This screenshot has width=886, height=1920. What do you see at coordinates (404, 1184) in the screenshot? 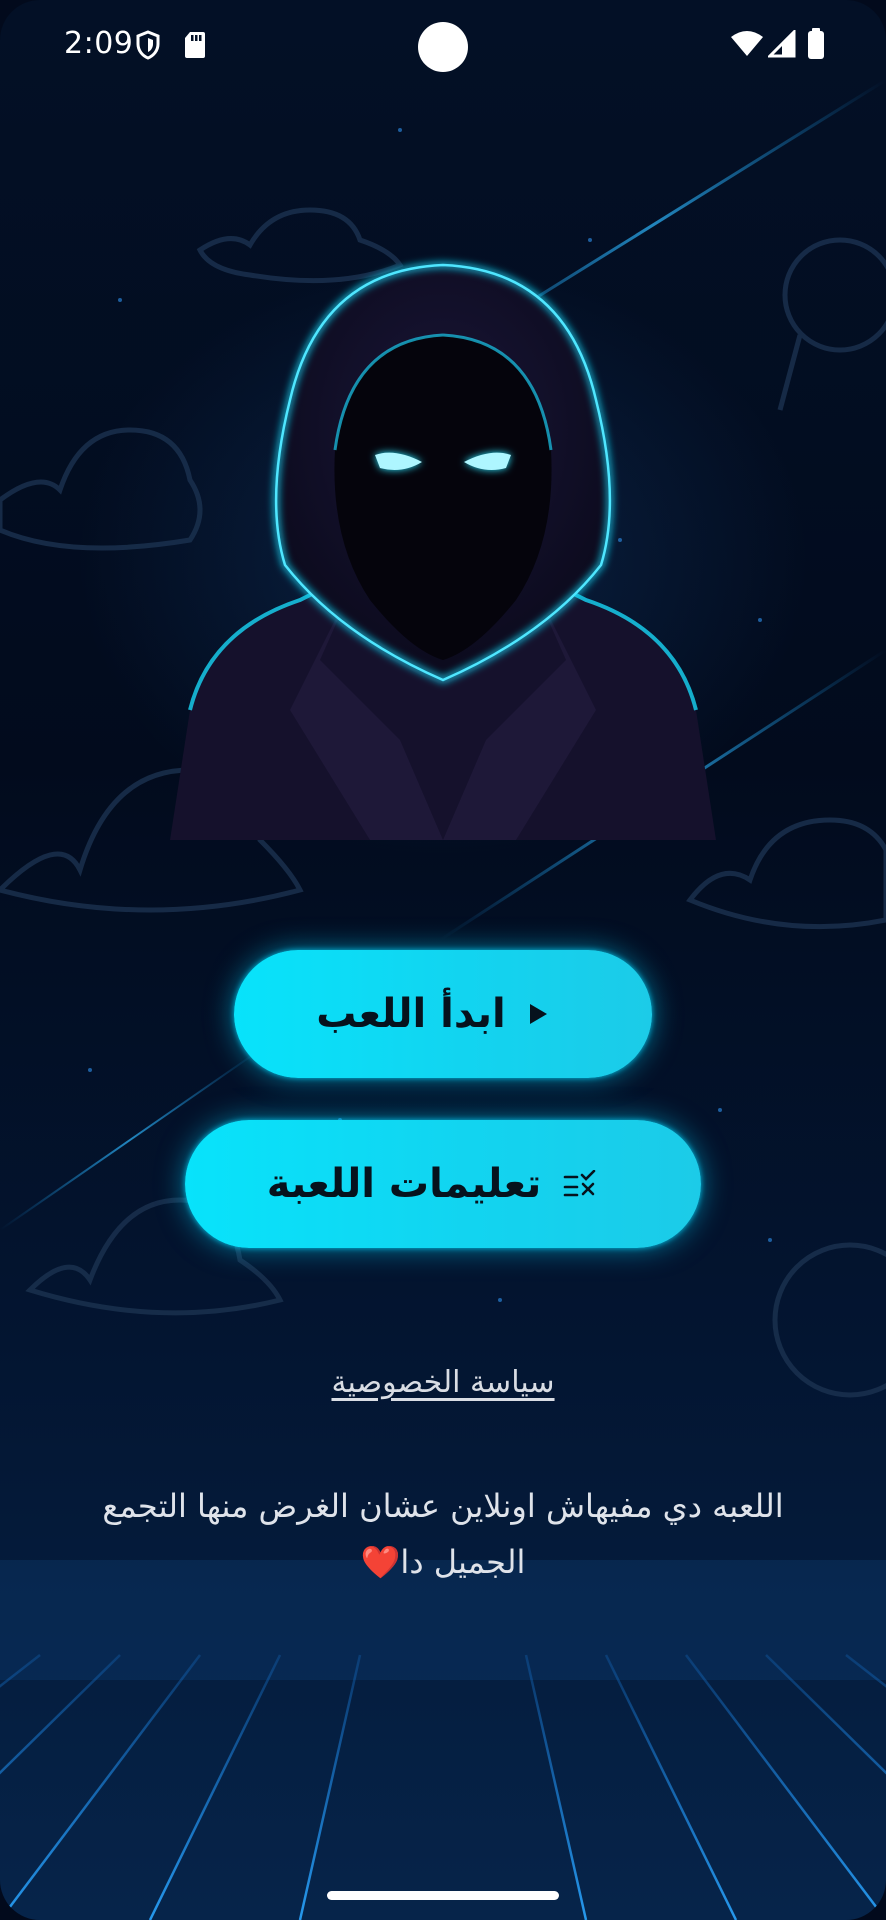
I see `game-instructions-label: تعليمات اللعبة` at bounding box center [404, 1184].